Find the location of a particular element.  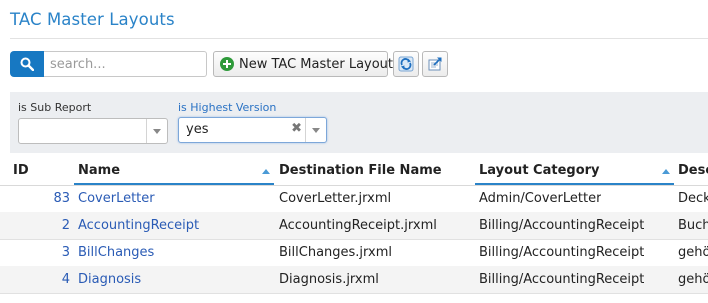

search-input is located at coordinates (125, 64).